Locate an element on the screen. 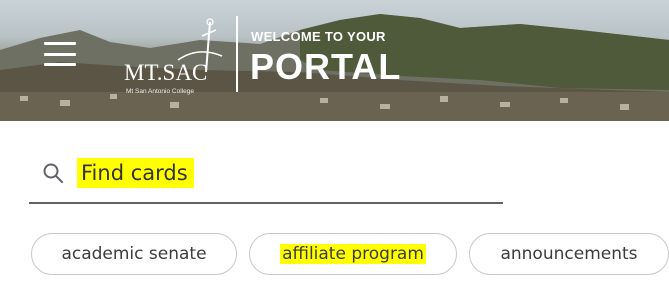 The height and width of the screenshot is (292, 669). chip-label: announcements is located at coordinates (569, 254).